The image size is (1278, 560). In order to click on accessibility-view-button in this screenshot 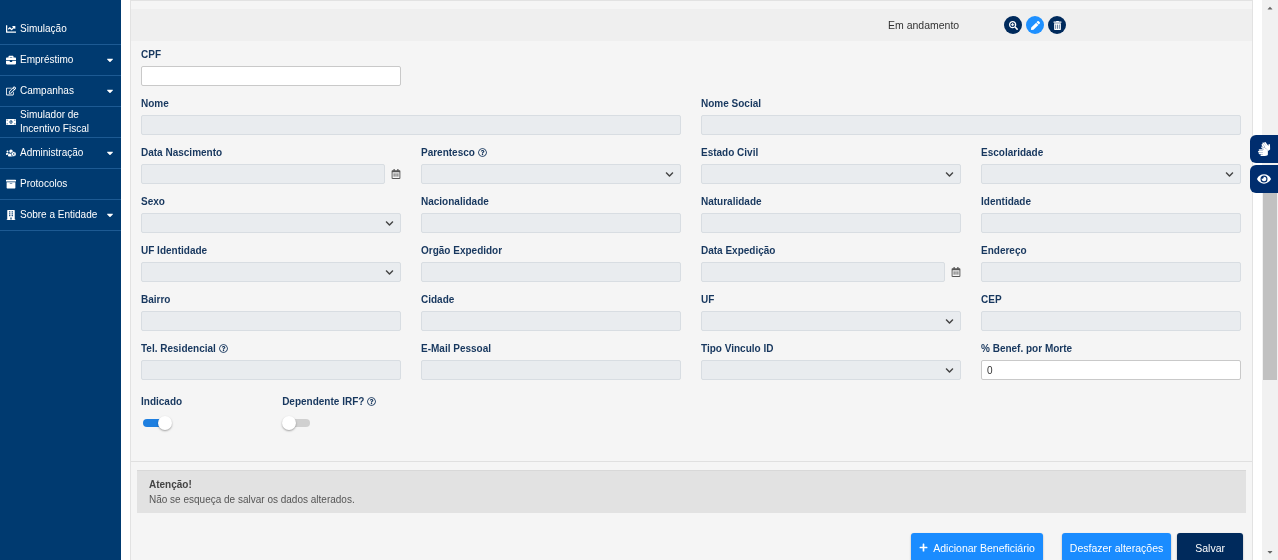, I will do `click(1264, 179)`.